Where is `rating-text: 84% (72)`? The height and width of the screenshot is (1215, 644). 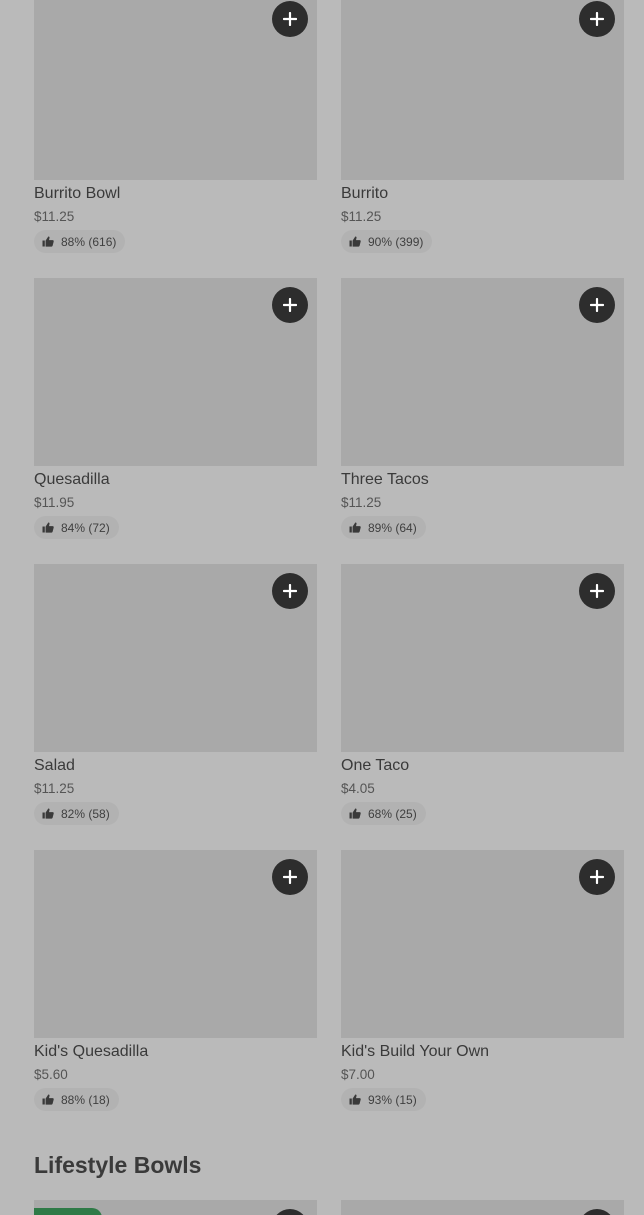
rating-text: 84% (72) is located at coordinates (85, 527).